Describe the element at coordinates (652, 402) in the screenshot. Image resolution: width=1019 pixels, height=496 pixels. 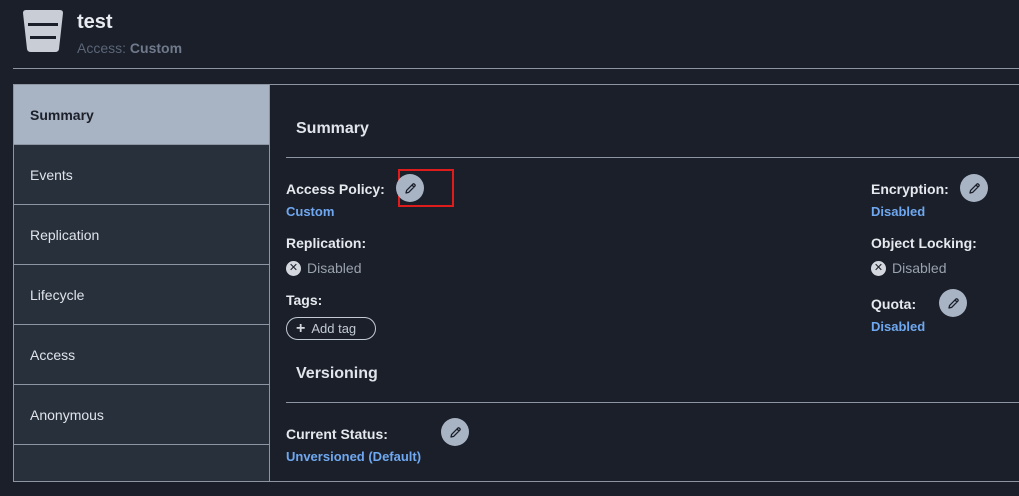
I see `versioning-divider` at that location.